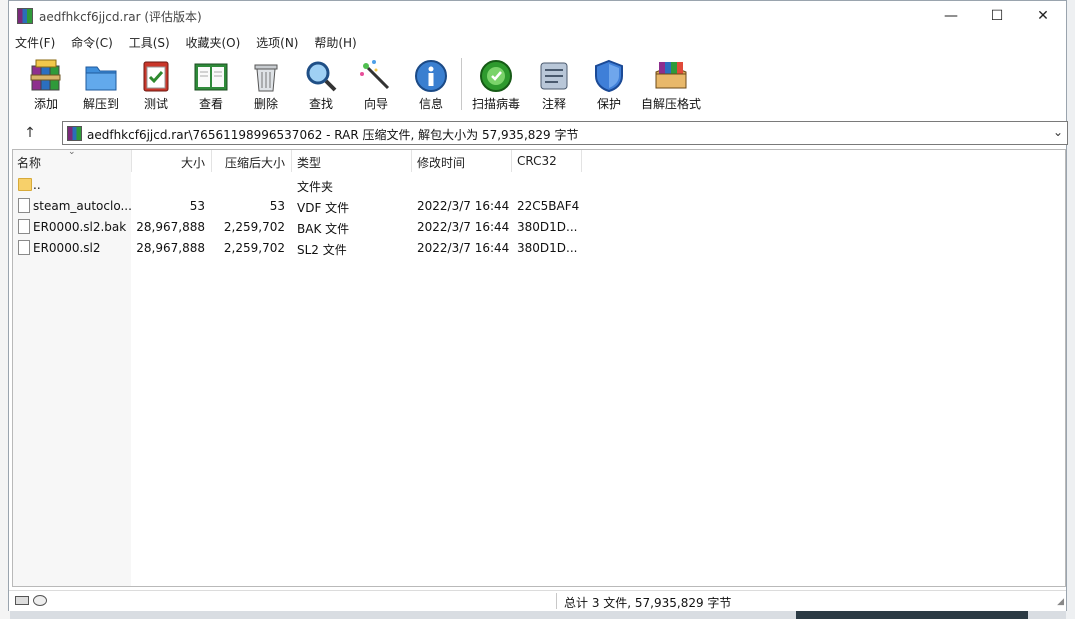 The image size is (1075, 619). I want to click on comment-button: 注释, so click(554, 84).